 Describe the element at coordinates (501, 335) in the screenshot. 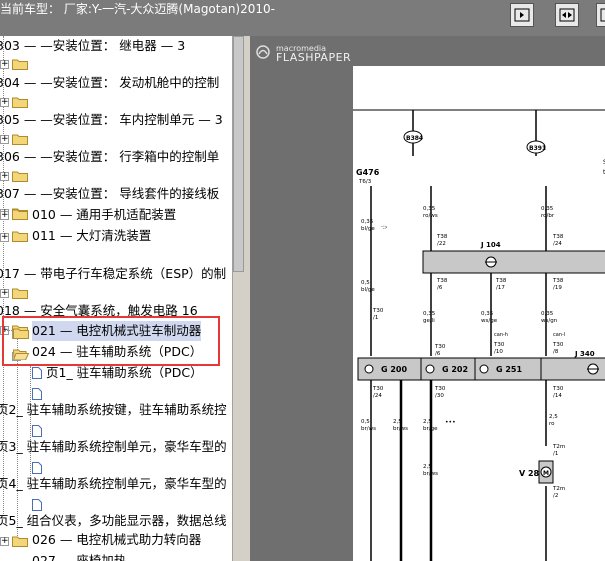

I see `bus-label: can-h` at that location.